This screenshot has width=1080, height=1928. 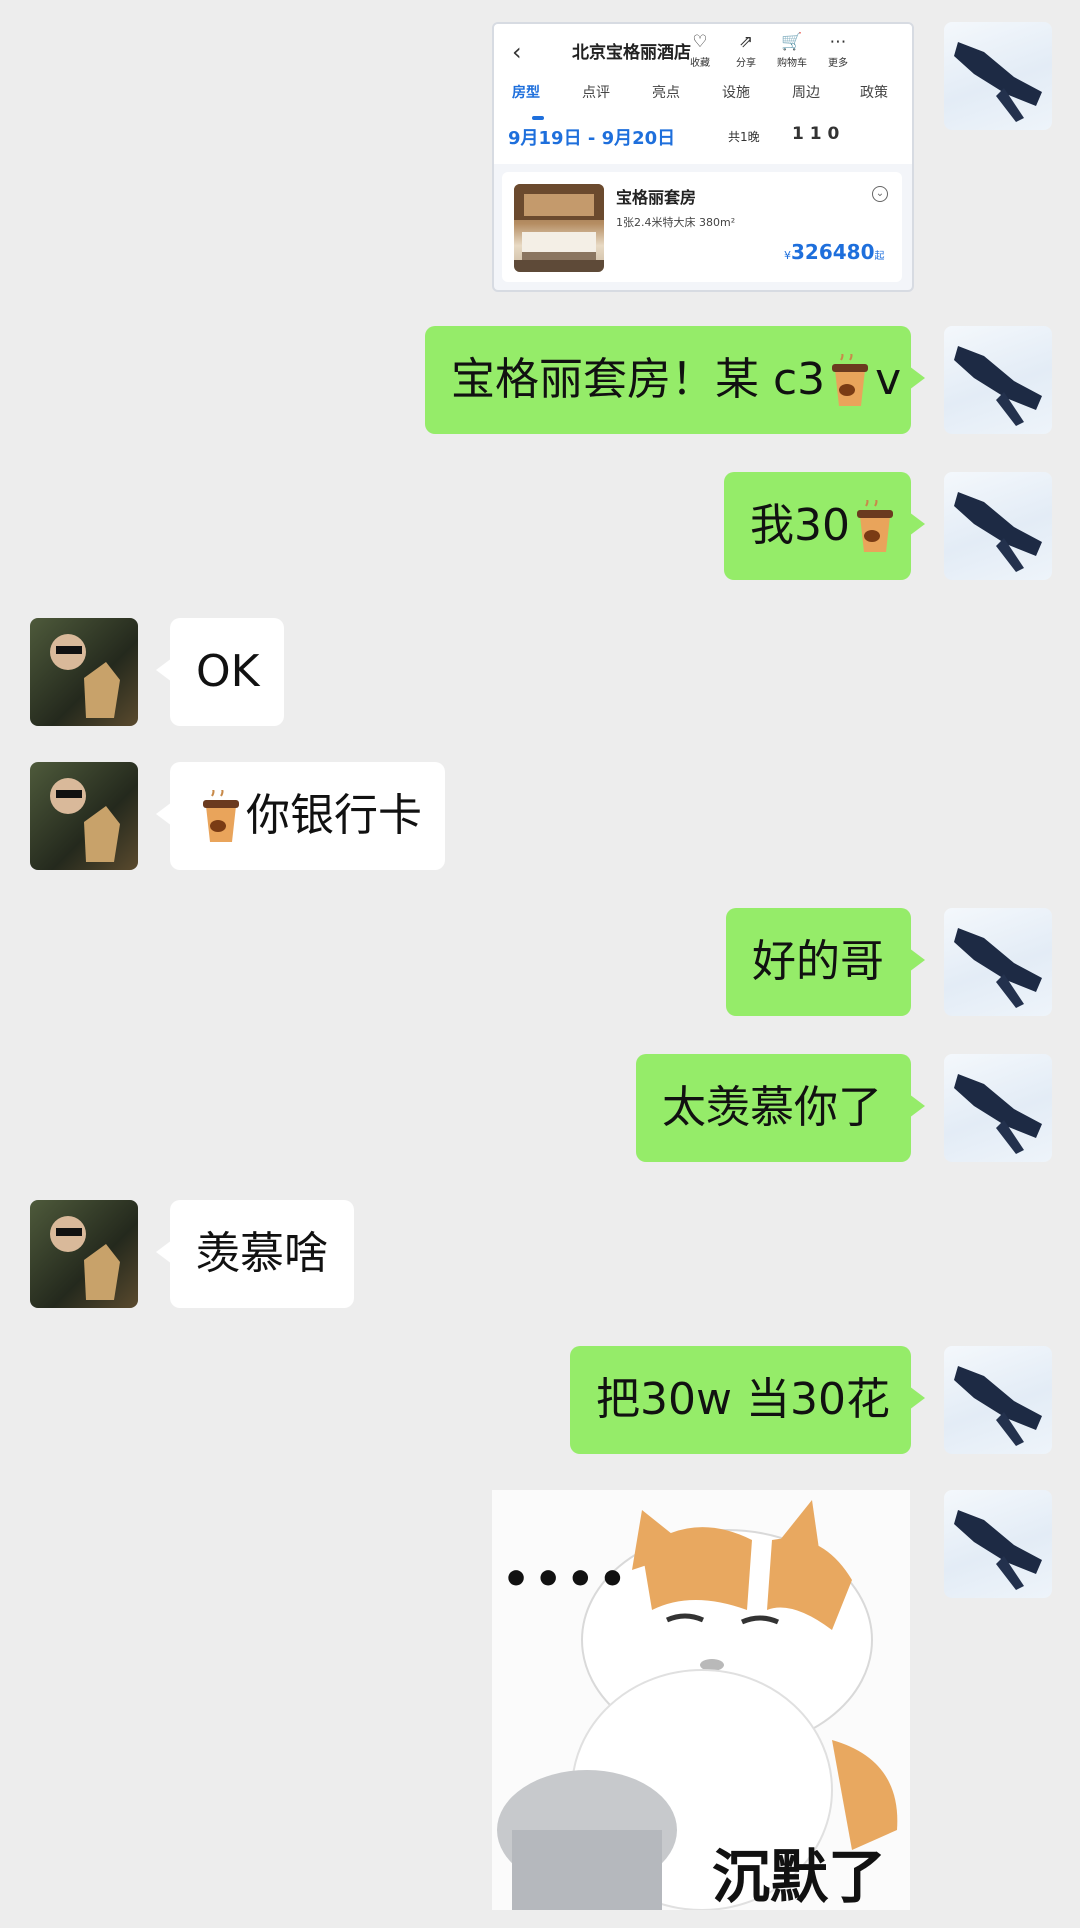 What do you see at coordinates (838, 63) in the screenshot?
I see `more-label: 更多` at bounding box center [838, 63].